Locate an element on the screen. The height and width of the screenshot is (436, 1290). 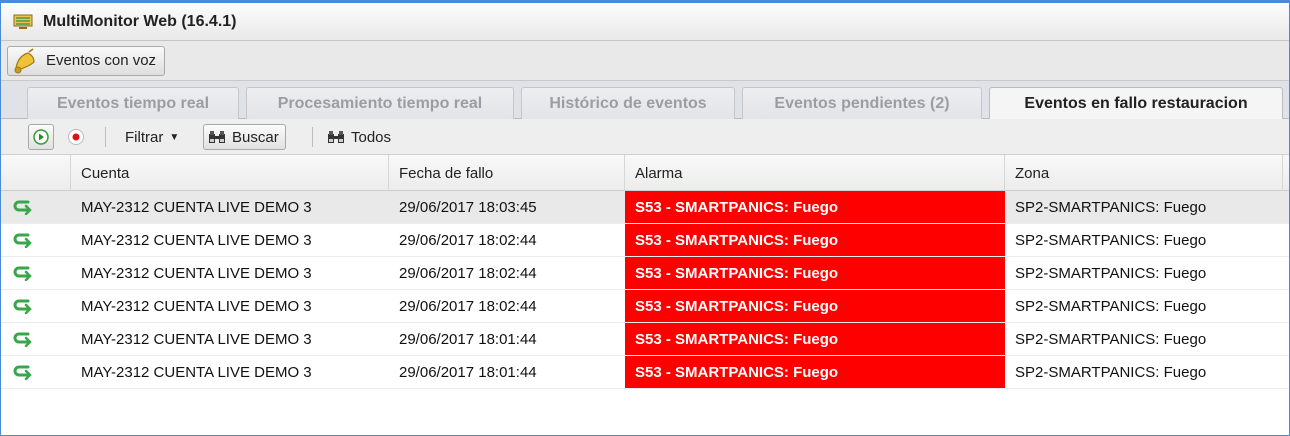
stop-icon is located at coordinates (76, 137).